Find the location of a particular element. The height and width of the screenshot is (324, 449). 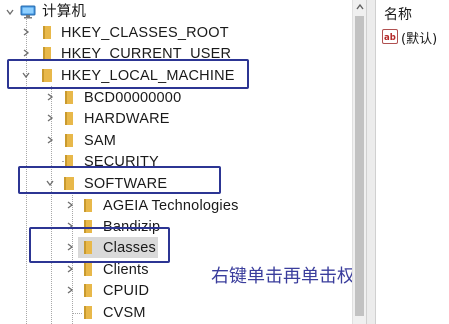

svg-text: ab is located at coordinates (390, 38).